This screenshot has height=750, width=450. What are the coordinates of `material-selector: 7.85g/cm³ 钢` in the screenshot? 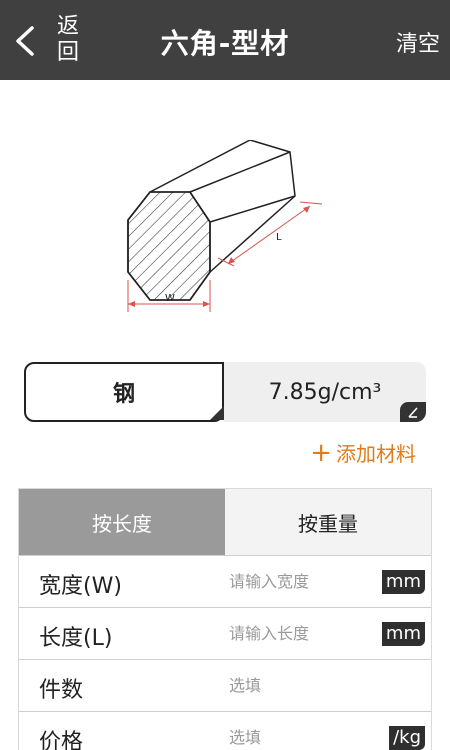 It's located at (225, 392).